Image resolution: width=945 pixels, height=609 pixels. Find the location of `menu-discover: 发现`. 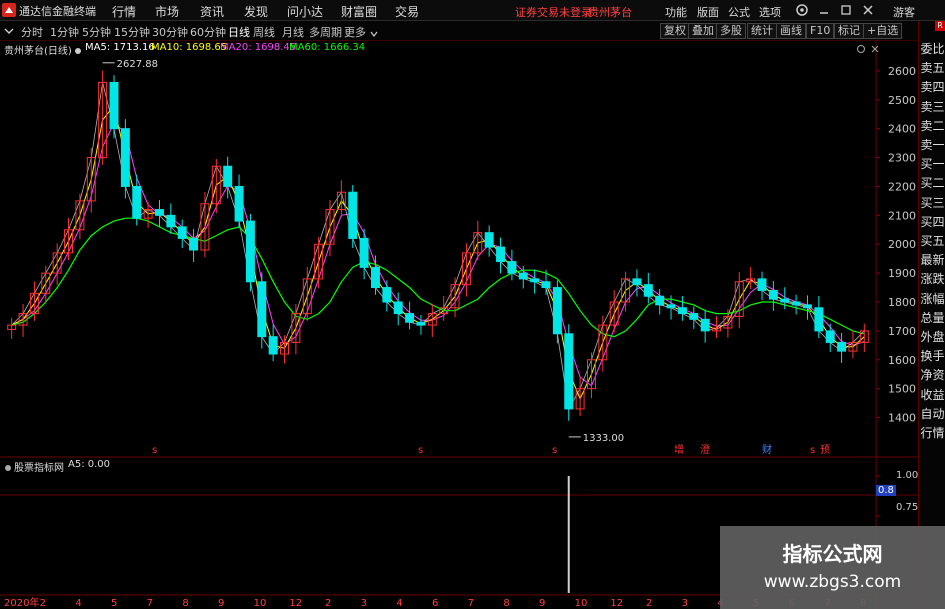

menu-discover: 发现 is located at coordinates (256, 11).